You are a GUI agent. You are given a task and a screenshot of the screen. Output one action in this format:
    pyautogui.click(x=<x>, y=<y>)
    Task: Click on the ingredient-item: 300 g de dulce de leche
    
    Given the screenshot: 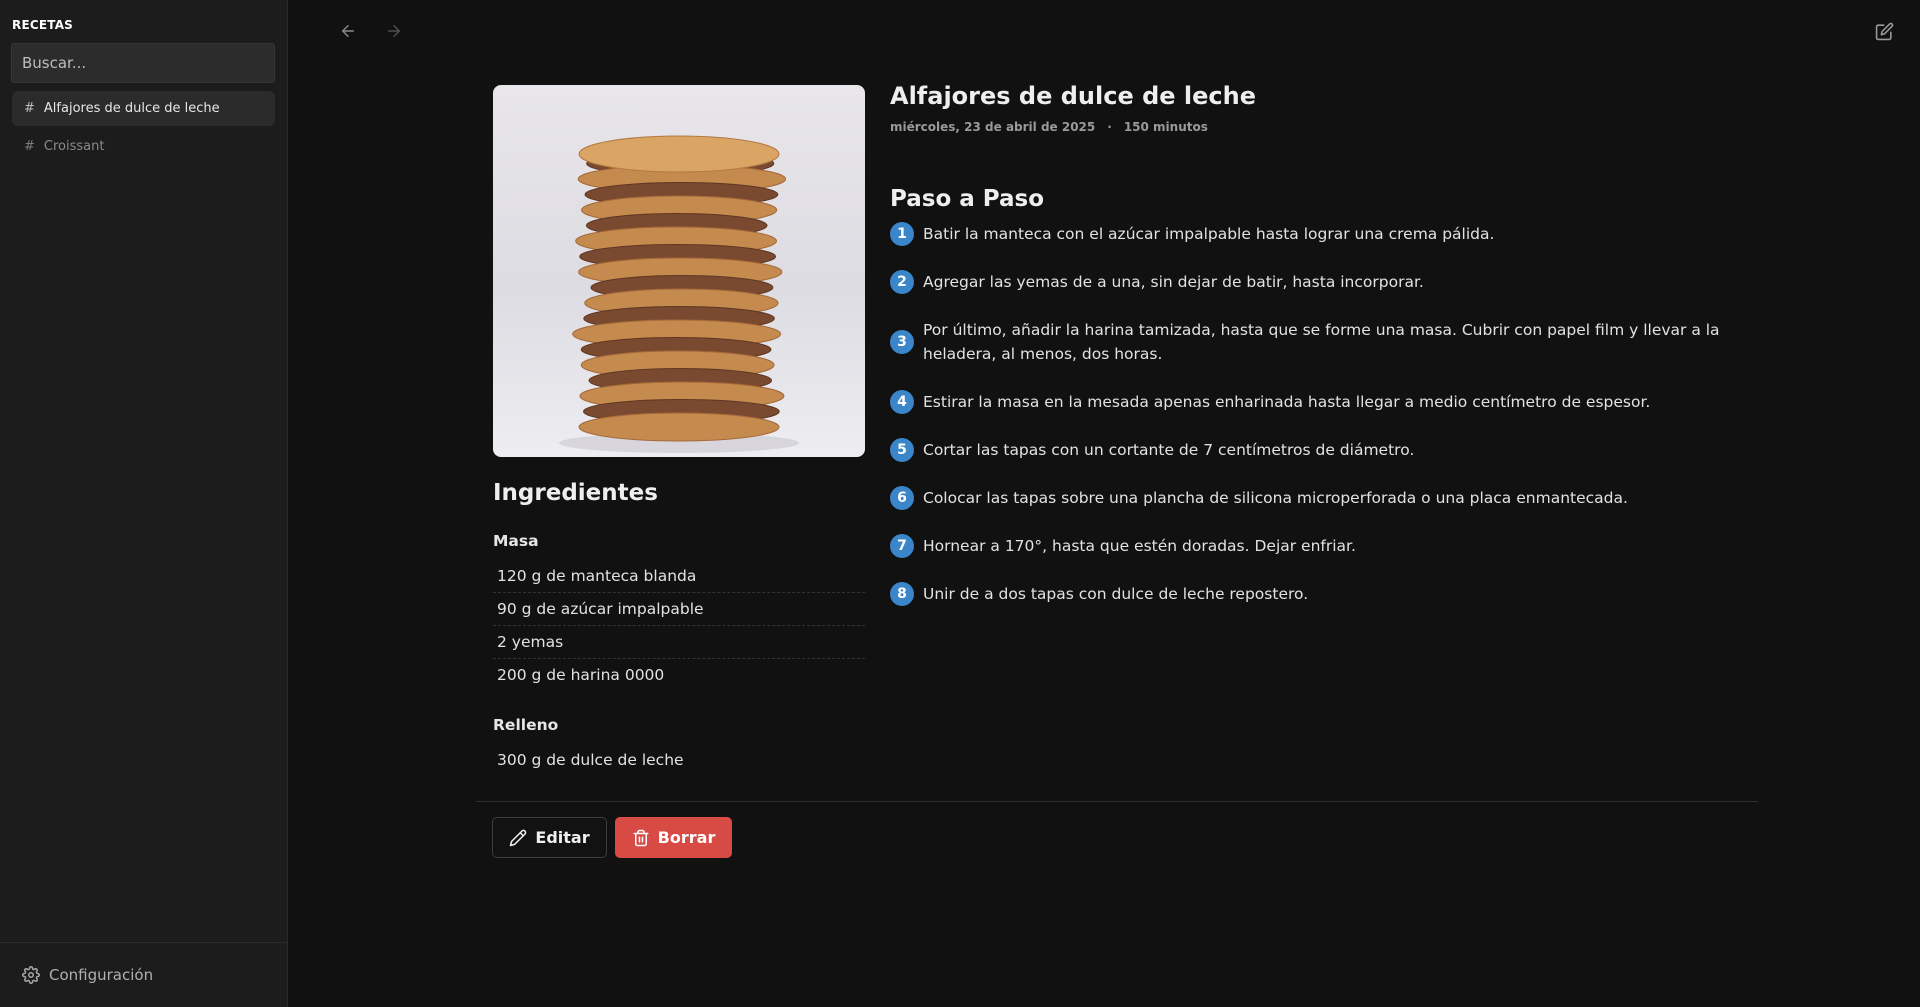 What is the action you would take?
    pyautogui.click(x=590, y=760)
    